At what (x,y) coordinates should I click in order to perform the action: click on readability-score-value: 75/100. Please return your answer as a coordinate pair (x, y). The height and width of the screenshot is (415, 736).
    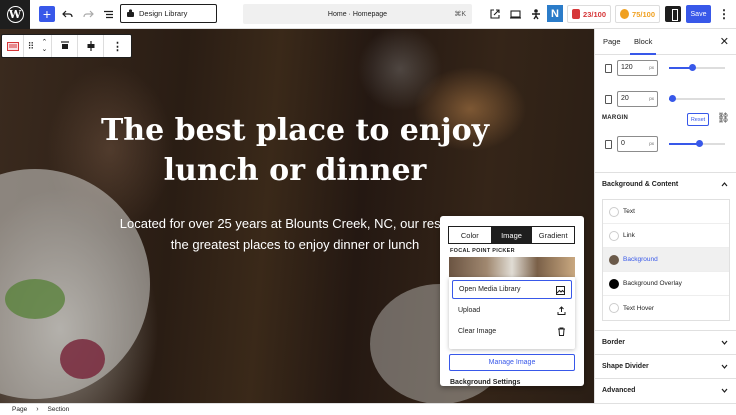
    Looking at the image, I should click on (643, 14).